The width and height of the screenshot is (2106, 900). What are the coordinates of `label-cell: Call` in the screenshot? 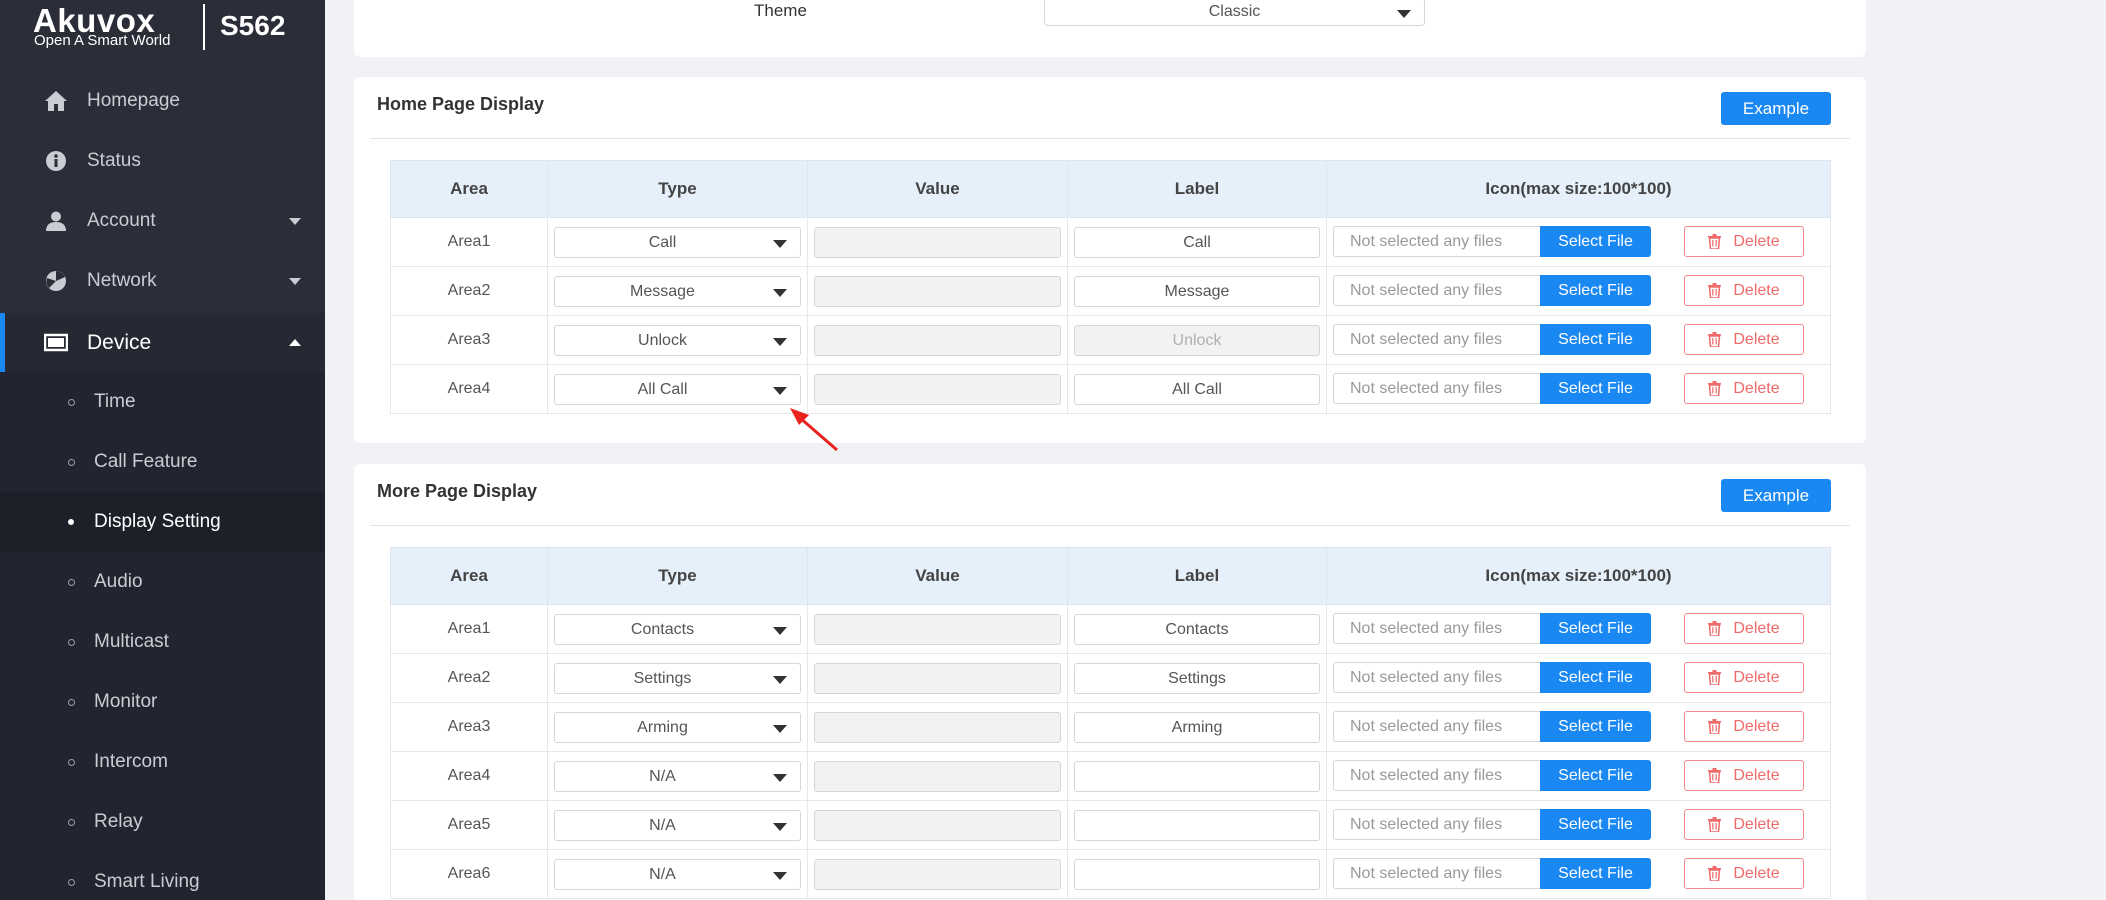 It's located at (1197, 242).